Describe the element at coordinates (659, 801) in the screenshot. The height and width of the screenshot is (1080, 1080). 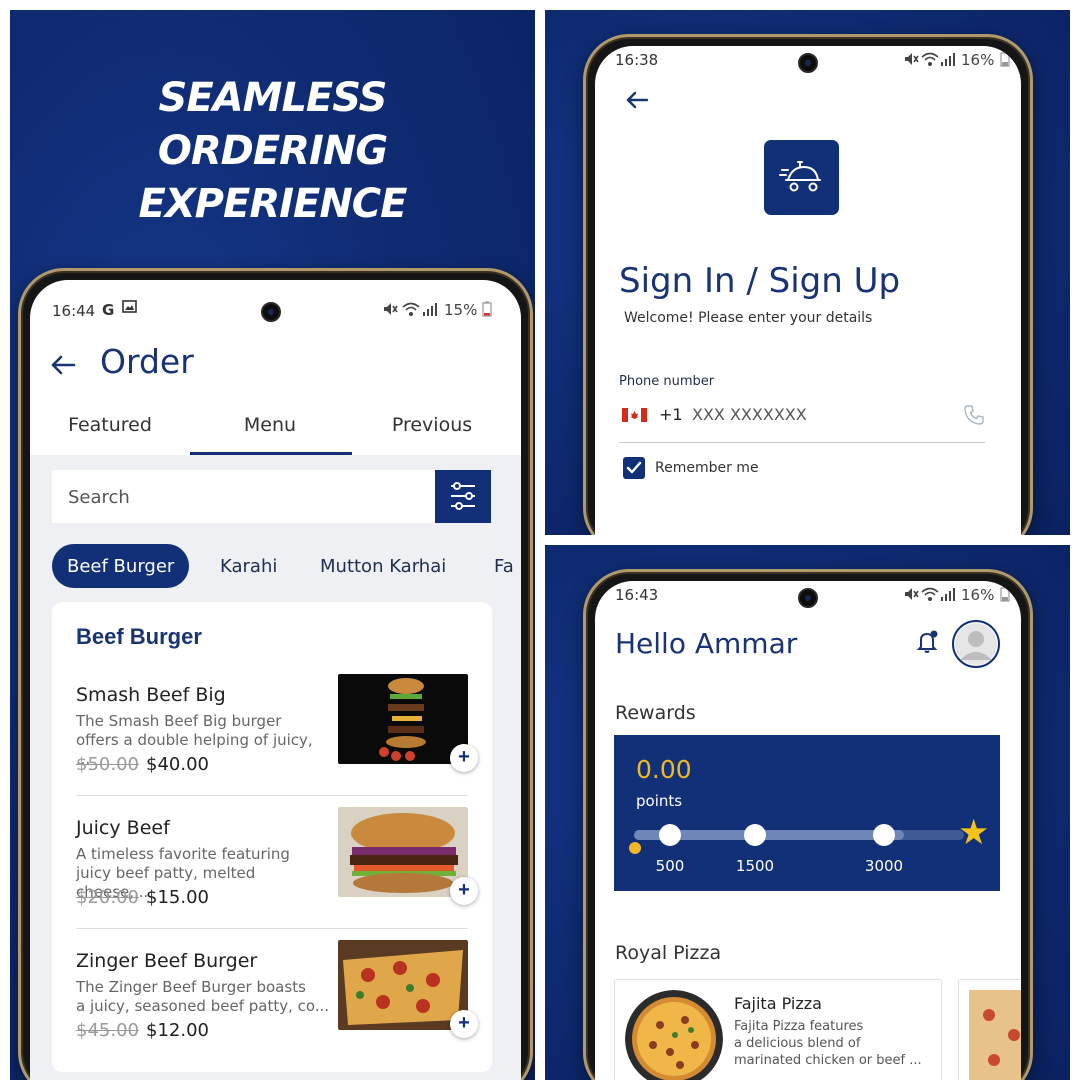
I see `points-label: points` at that location.